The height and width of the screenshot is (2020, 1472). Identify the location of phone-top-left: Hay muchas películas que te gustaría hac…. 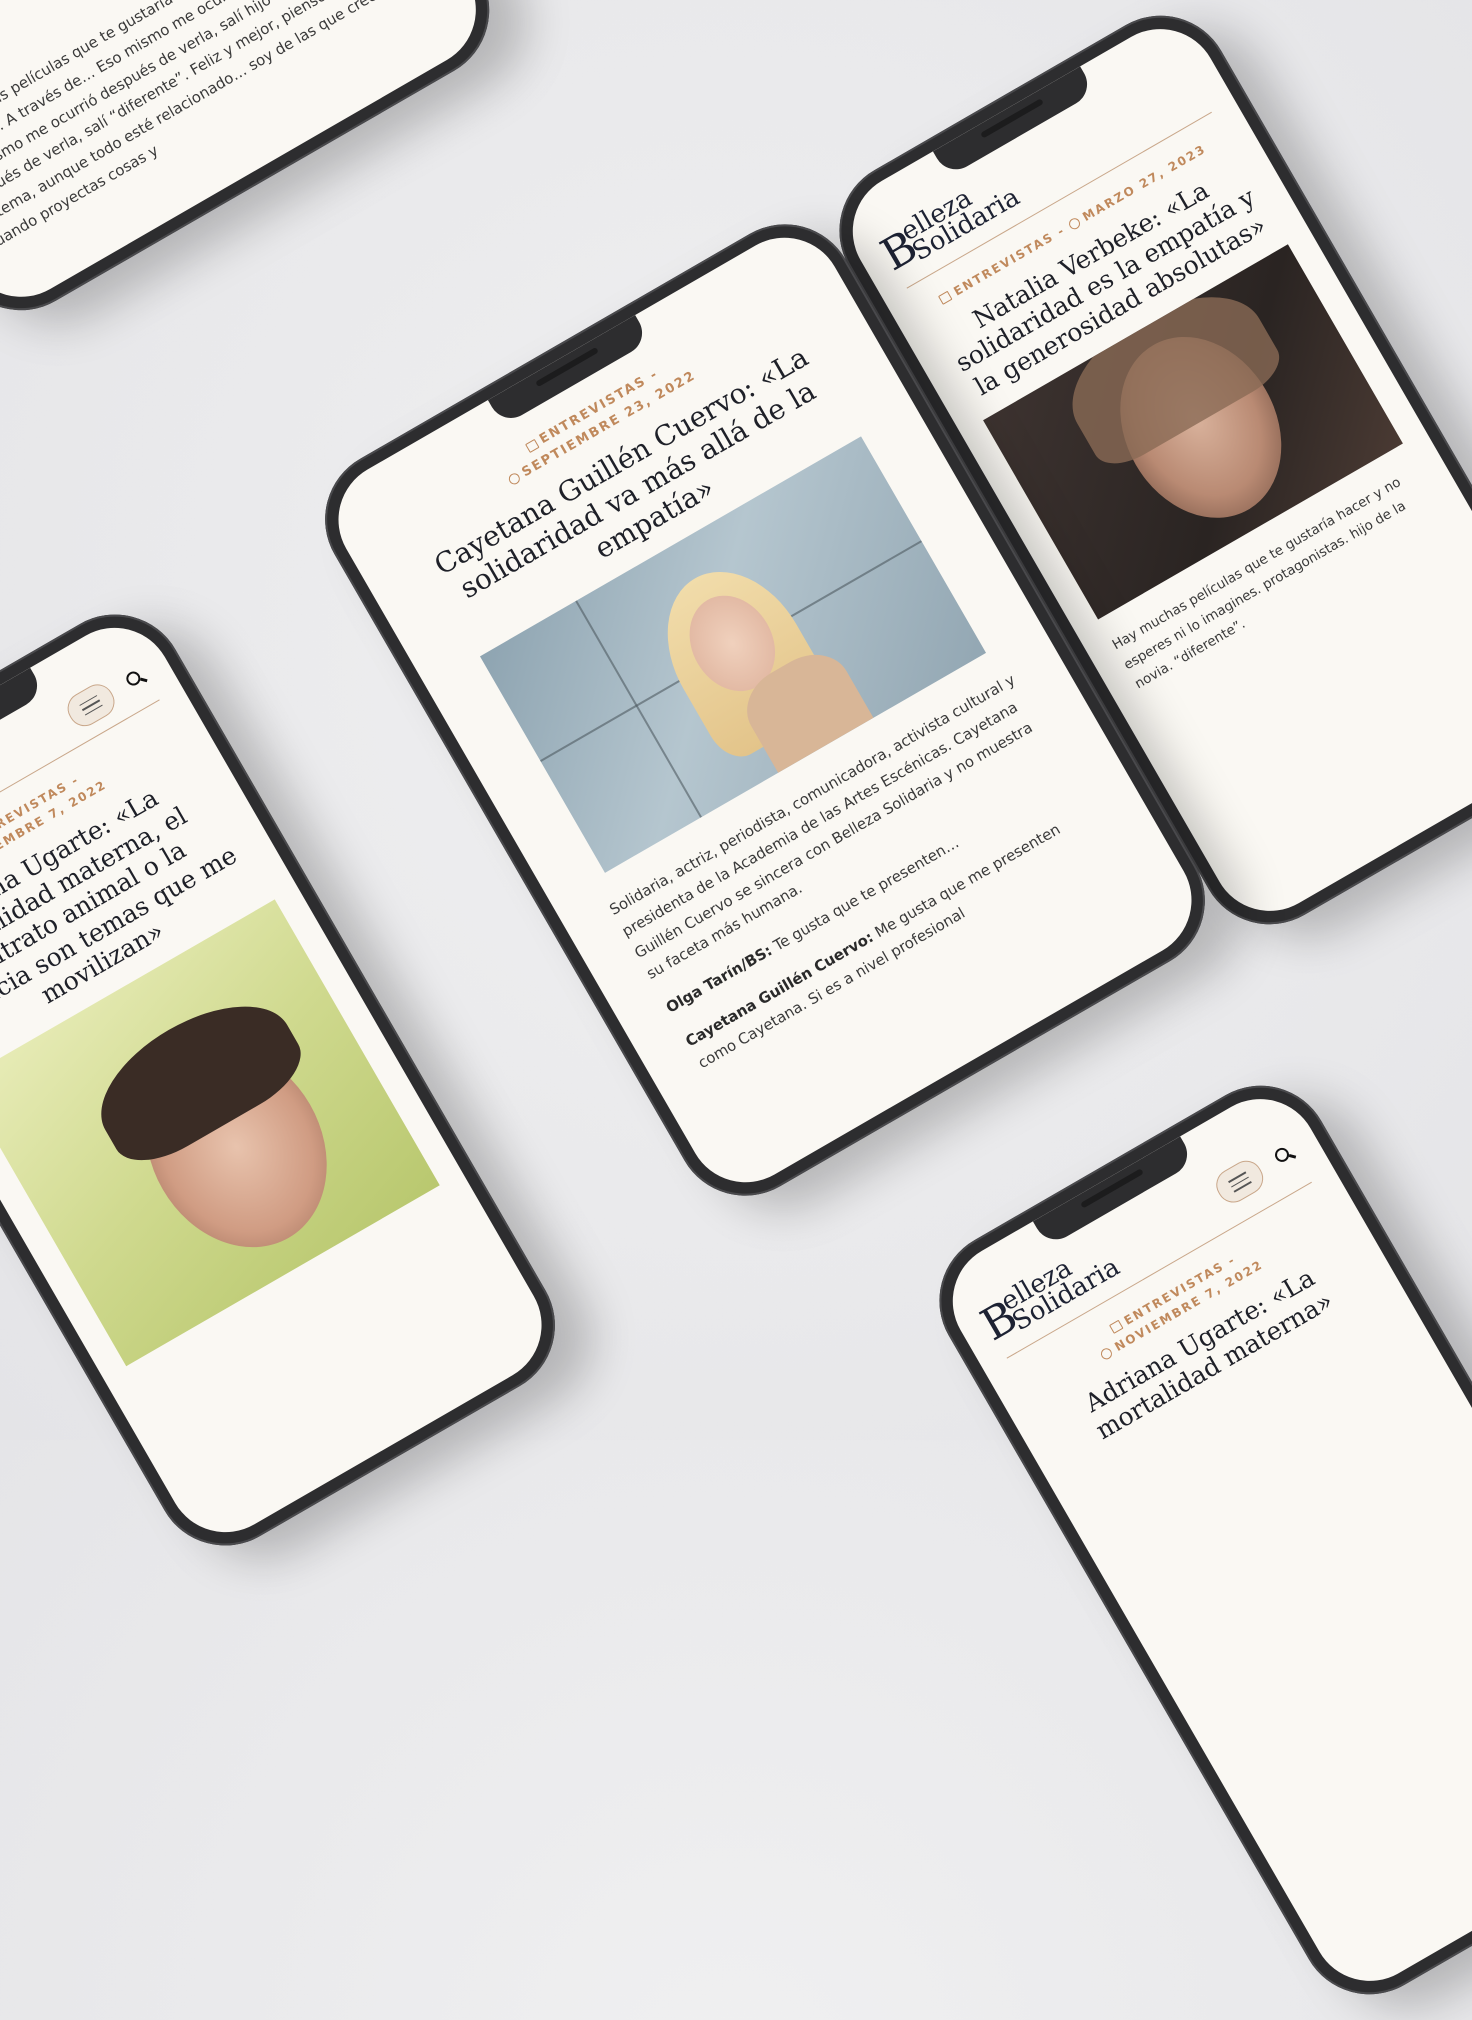
(257, 168).